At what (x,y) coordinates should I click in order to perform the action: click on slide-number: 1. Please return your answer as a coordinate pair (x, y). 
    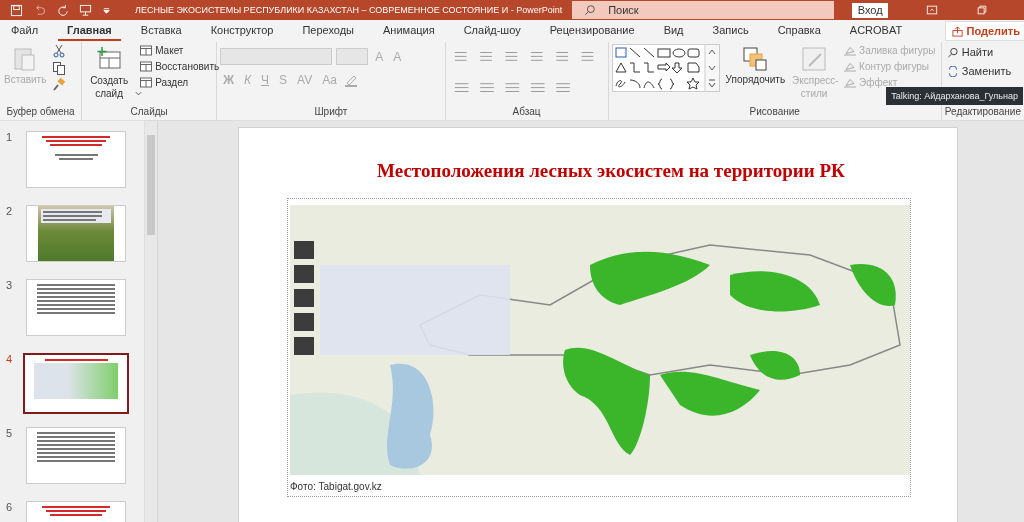
    Looking at the image, I should click on (10, 137).